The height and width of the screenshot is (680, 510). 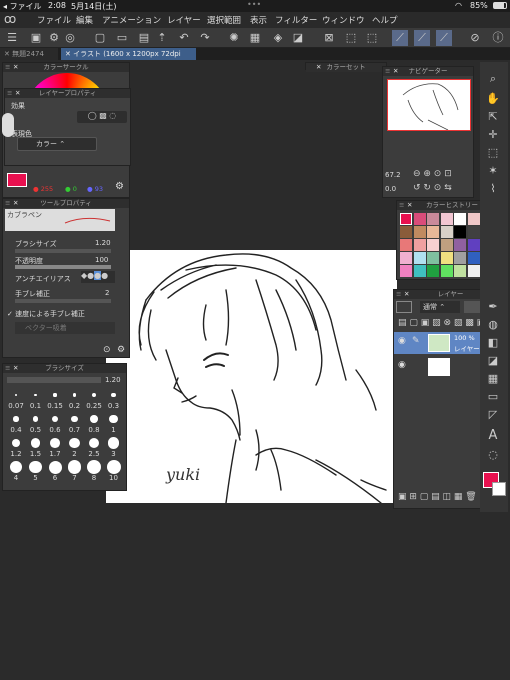 What do you see at coordinates (372, 38) in the screenshot?
I see `invert-selection-icon: ⬚` at bounding box center [372, 38].